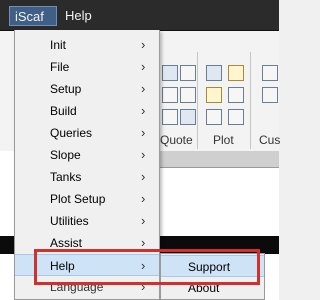 The width and height of the screenshot is (320, 300). Describe the element at coordinates (139, 15) in the screenshot. I see `menu-bar: iScaf Help` at that location.